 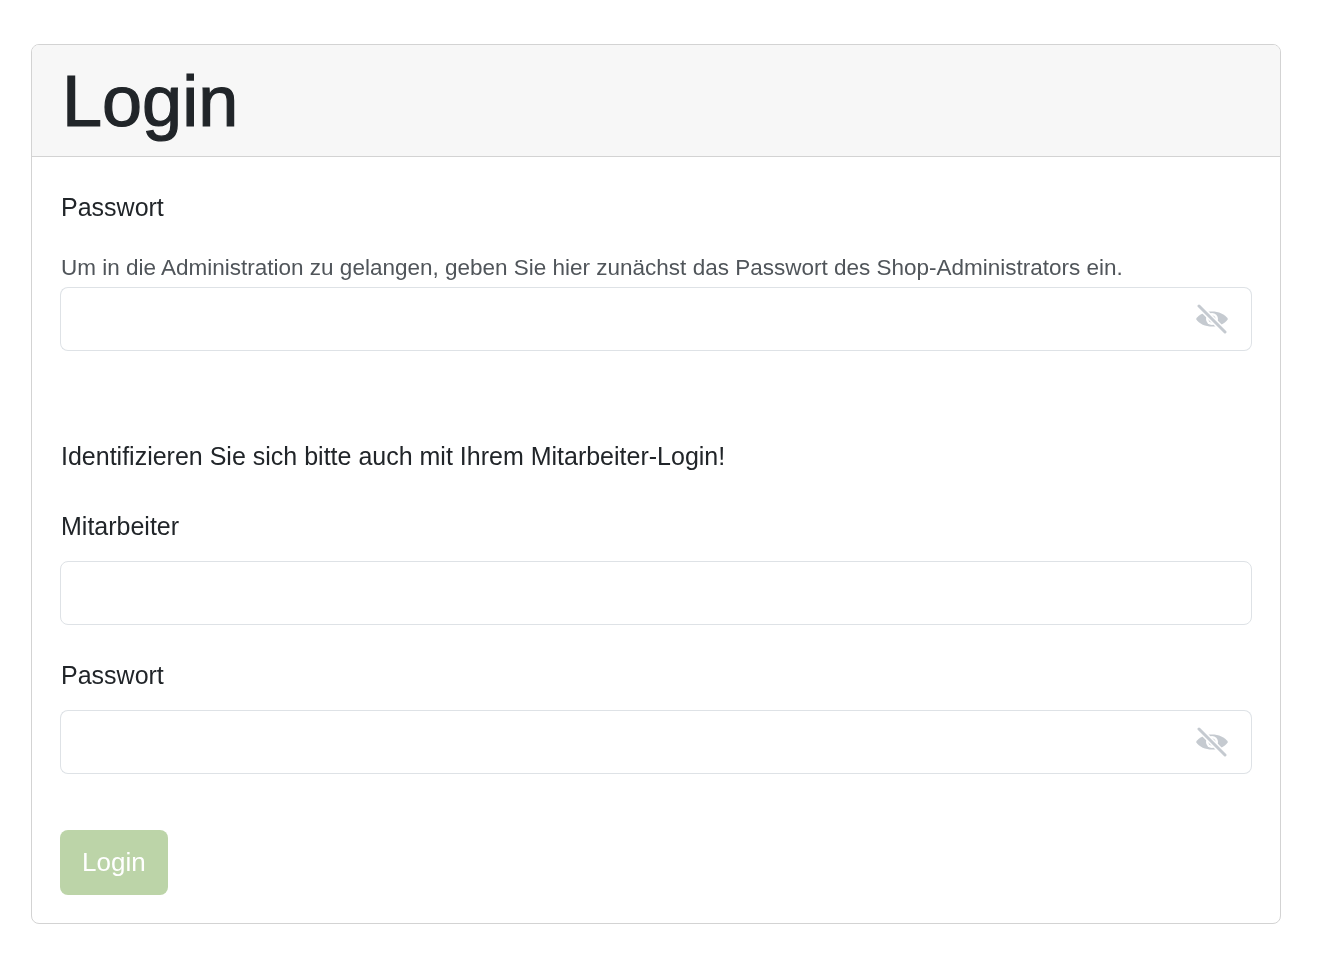 I want to click on field-label: Mitarbeiter, so click(x=120, y=526).